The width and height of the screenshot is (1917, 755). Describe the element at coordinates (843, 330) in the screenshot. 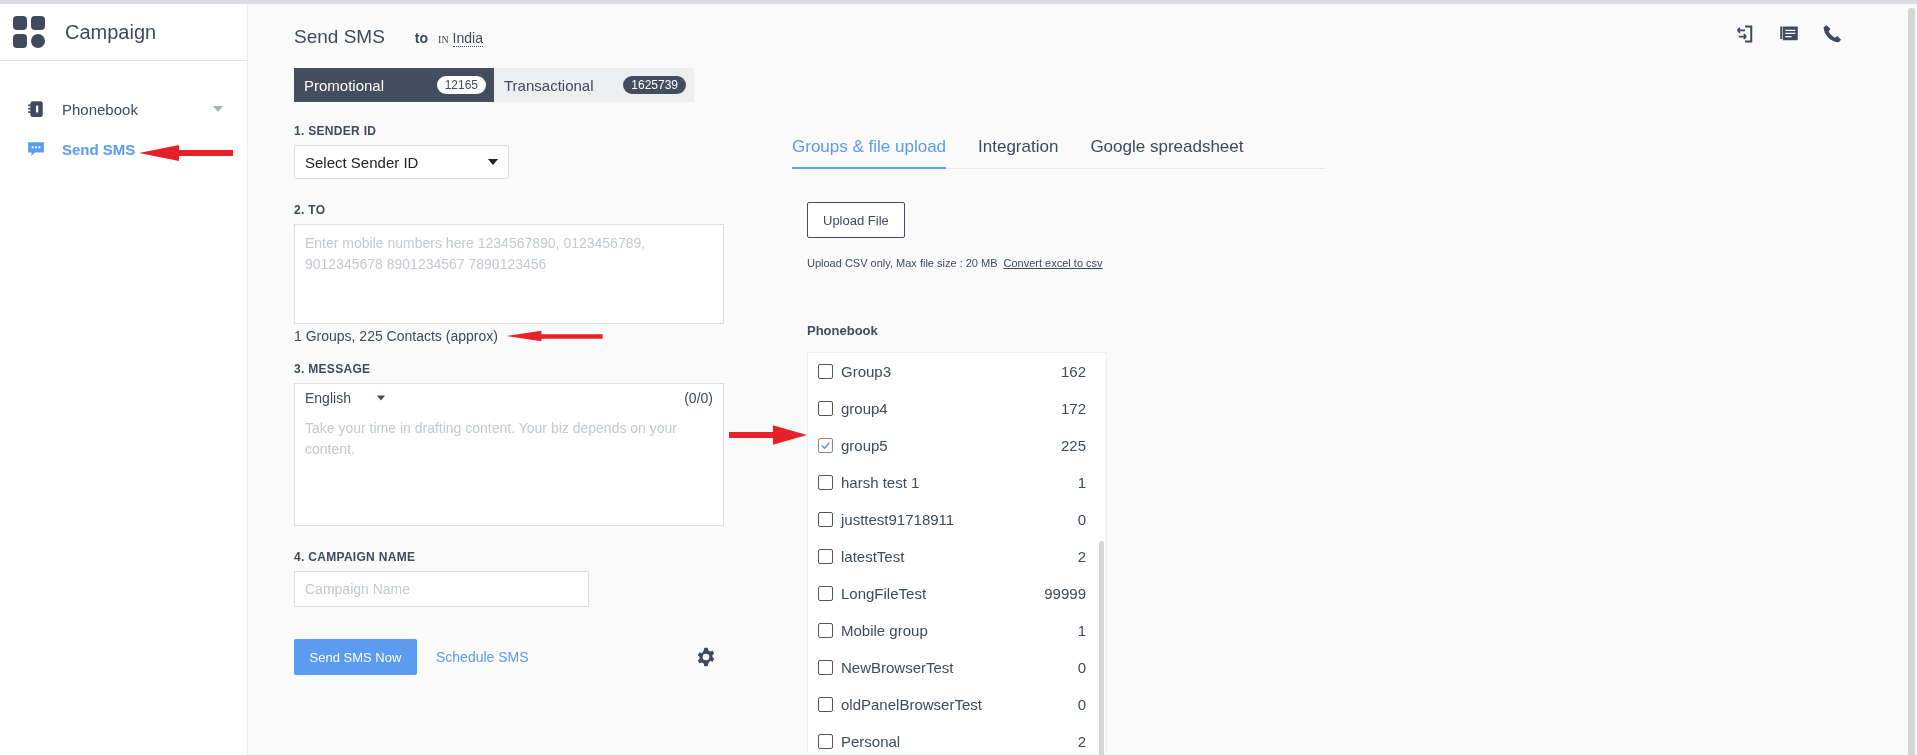

I see `phonebook-heading: Phonebook` at that location.